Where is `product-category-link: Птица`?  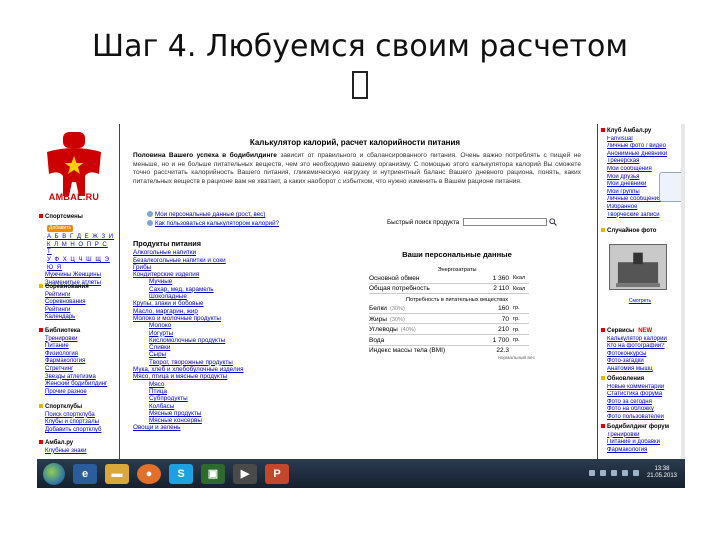
product-category-link: Птица is located at coordinates (218, 391).